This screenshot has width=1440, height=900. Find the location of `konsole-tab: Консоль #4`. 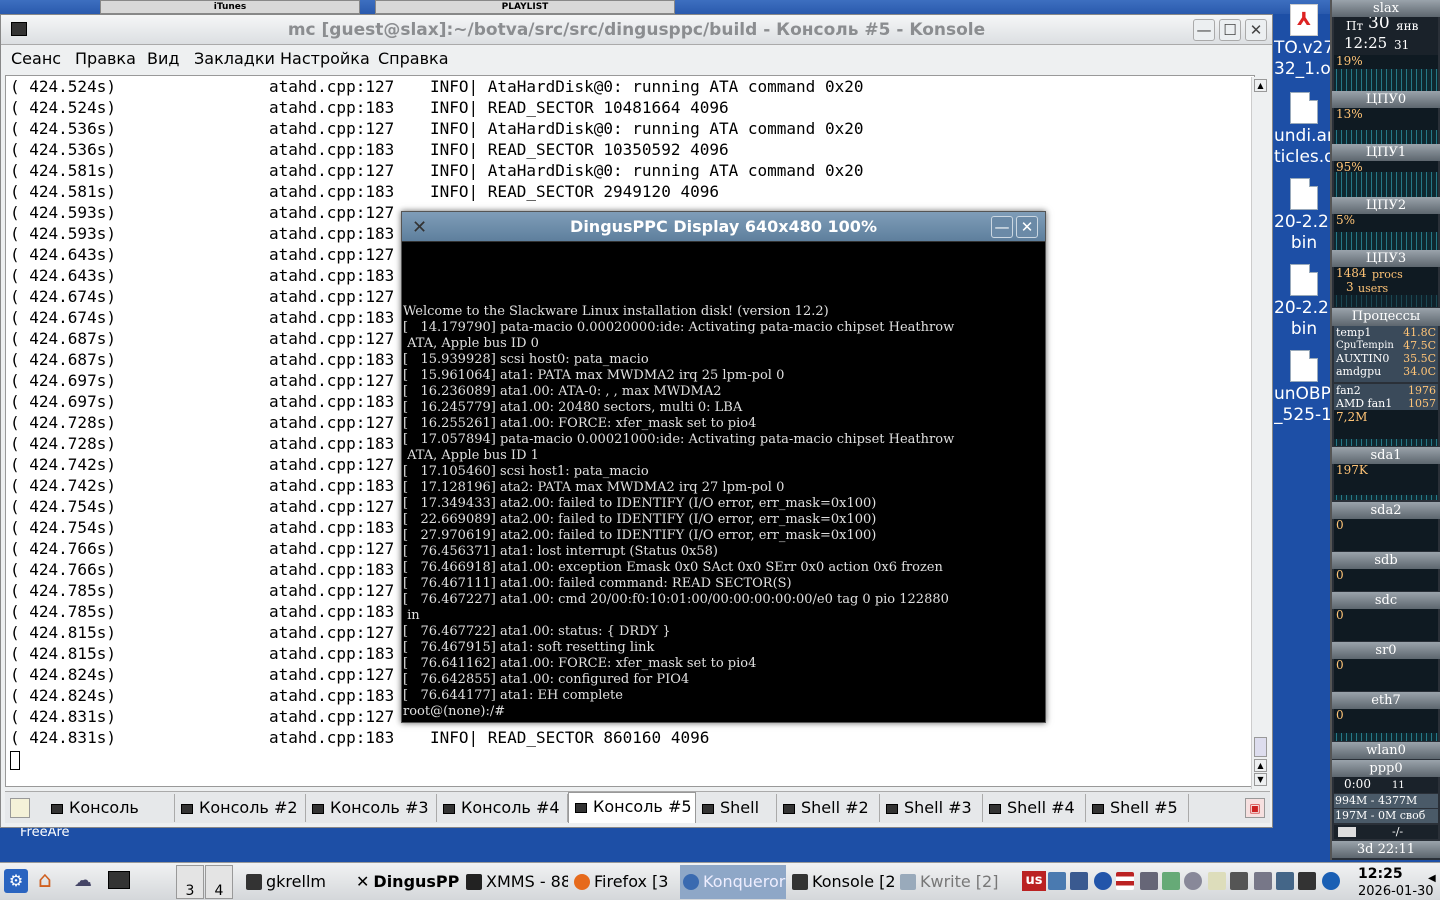

konsole-tab: Консоль #4 is located at coordinates (502, 808).